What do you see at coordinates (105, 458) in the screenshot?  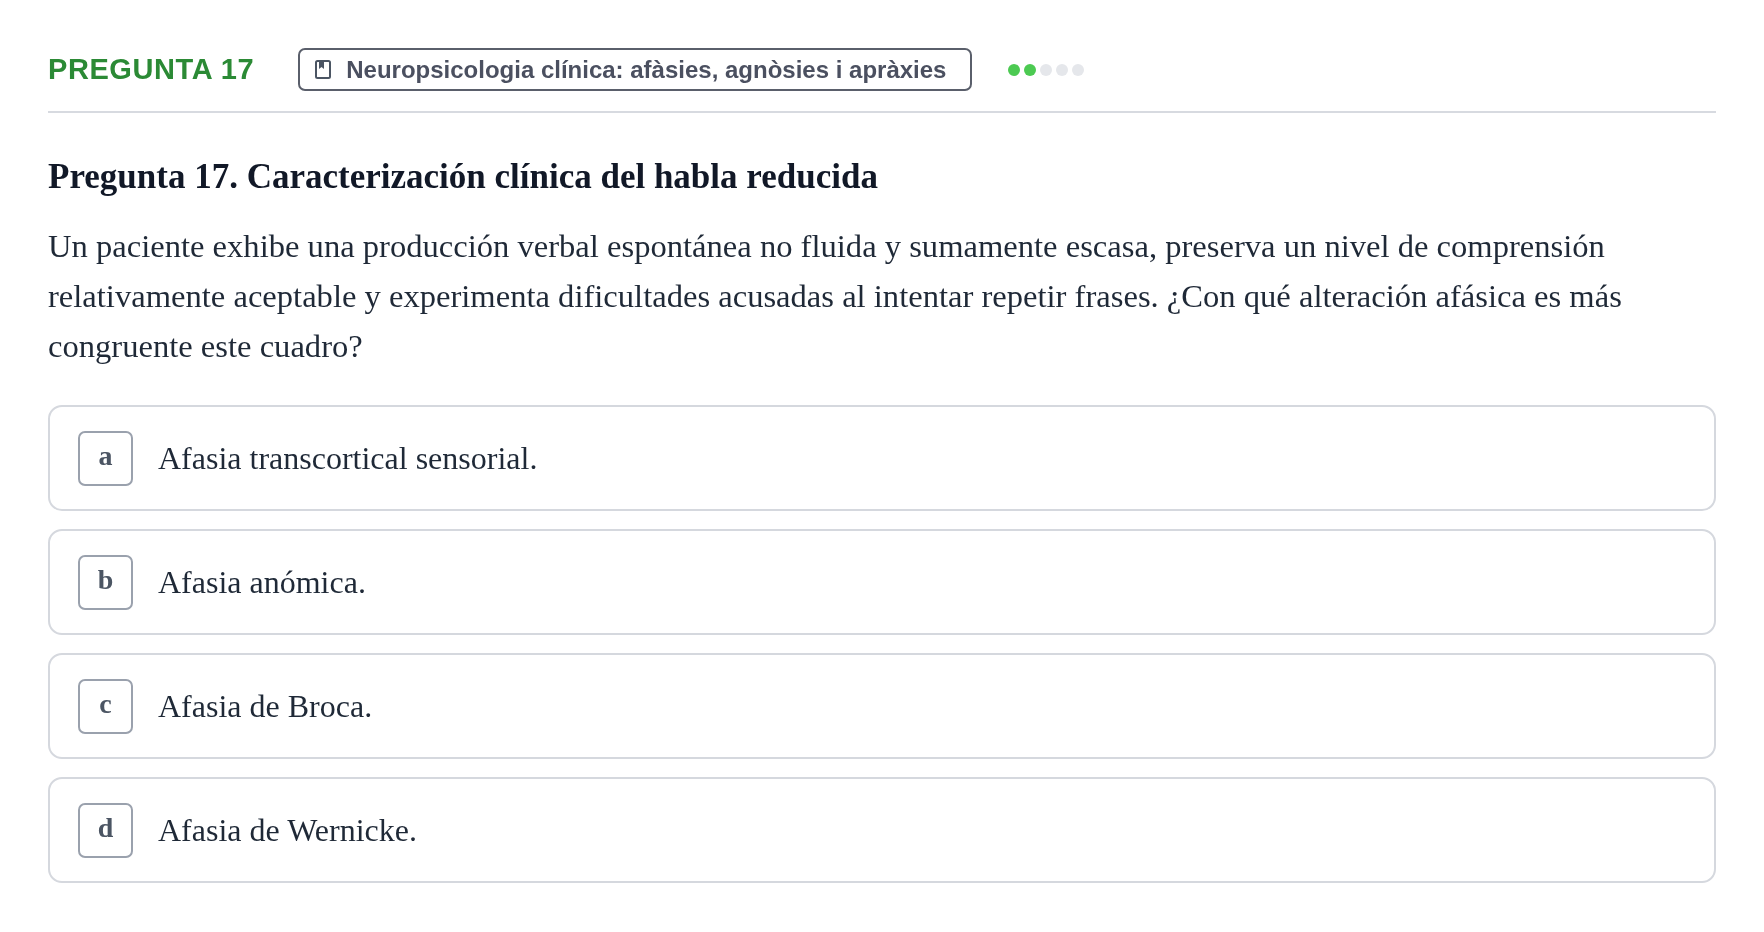 I see `option-letter: a` at bounding box center [105, 458].